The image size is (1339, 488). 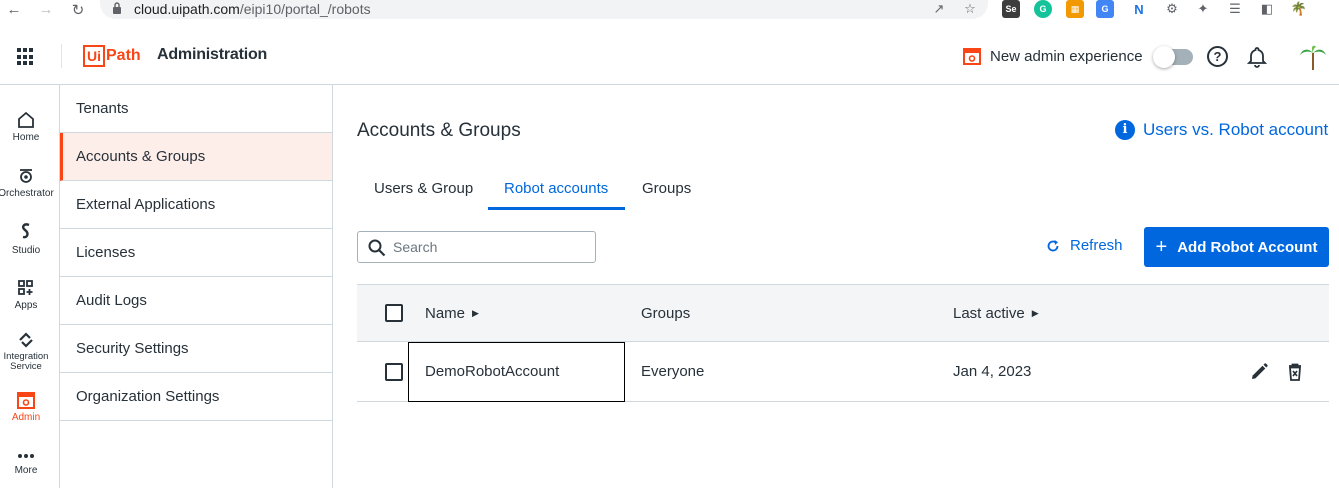 What do you see at coordinates (26, 305) in the screenshot?
I see `rail-label-apps: Apps` at bounding box center [26, 305].